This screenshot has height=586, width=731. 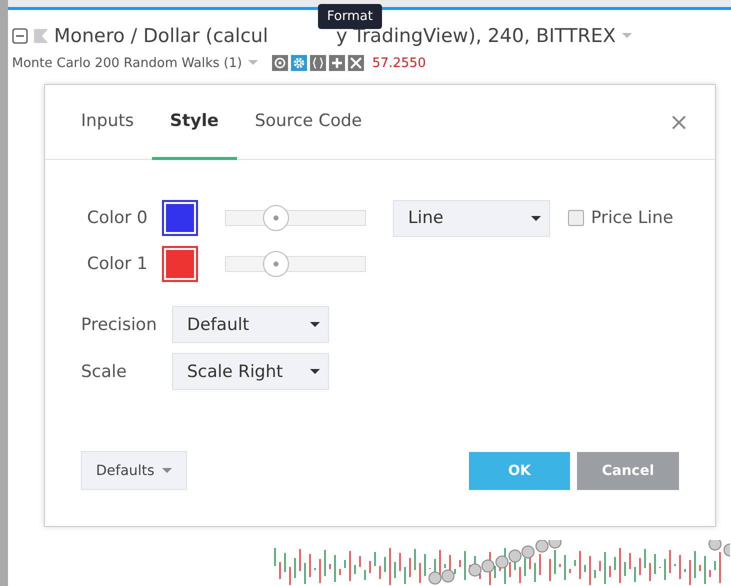 What do you see at coordinates (318, 63) in the screenshot?
I see `braces-icon` at bounding box center [318, 63].